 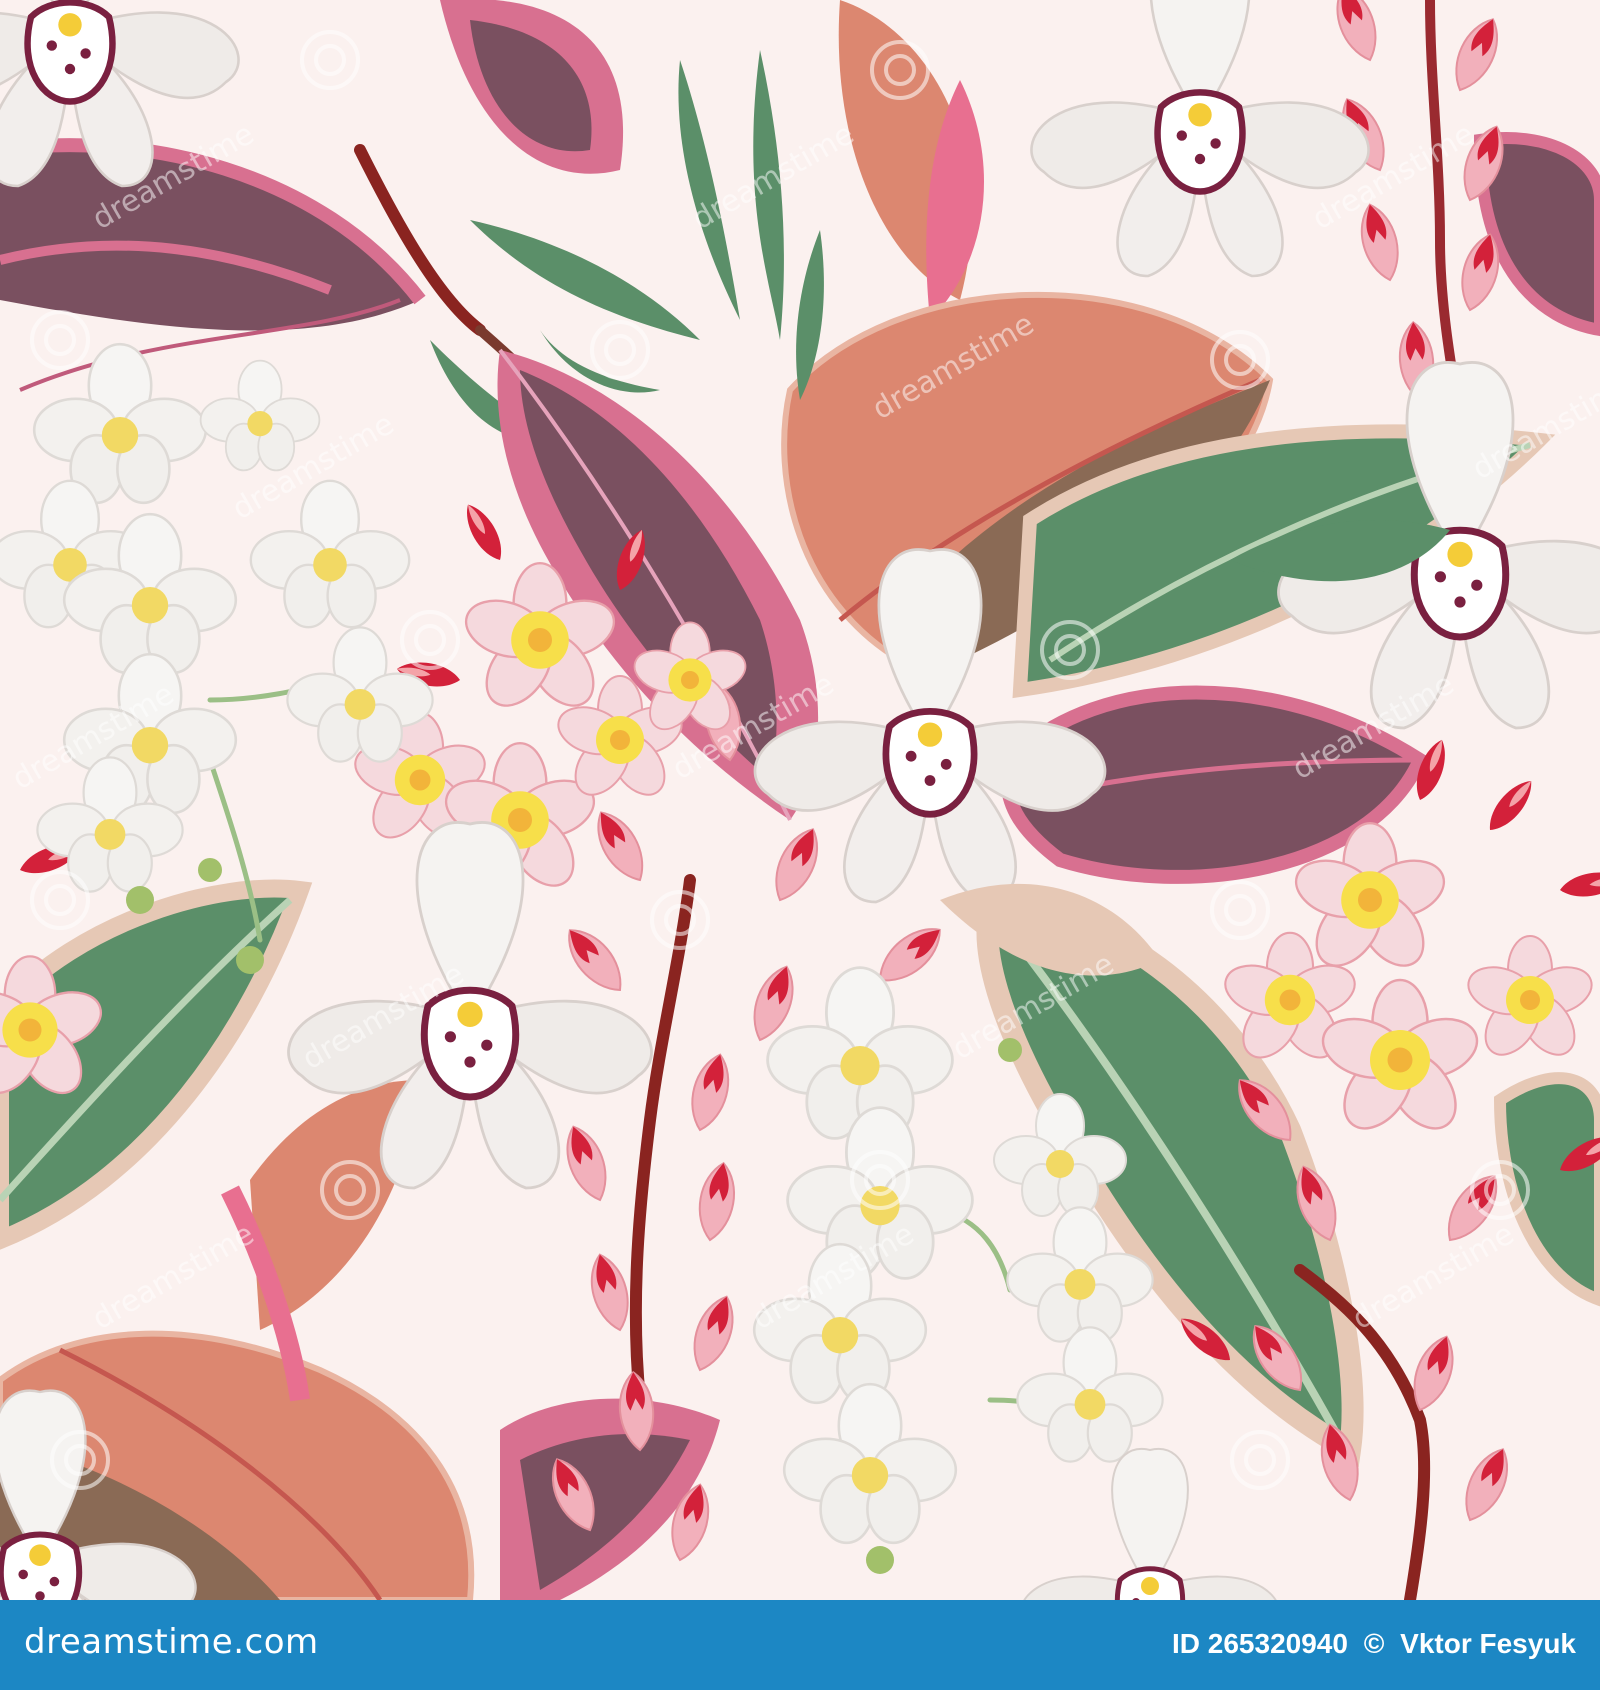 I want to click on image-id: ID 265320940, so click(x=1260, y=1643).